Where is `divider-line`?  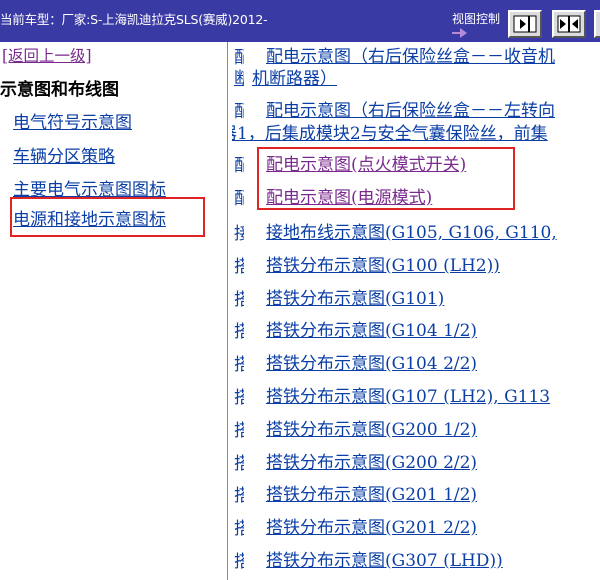 divider-line is located at coordinates (227, 311).